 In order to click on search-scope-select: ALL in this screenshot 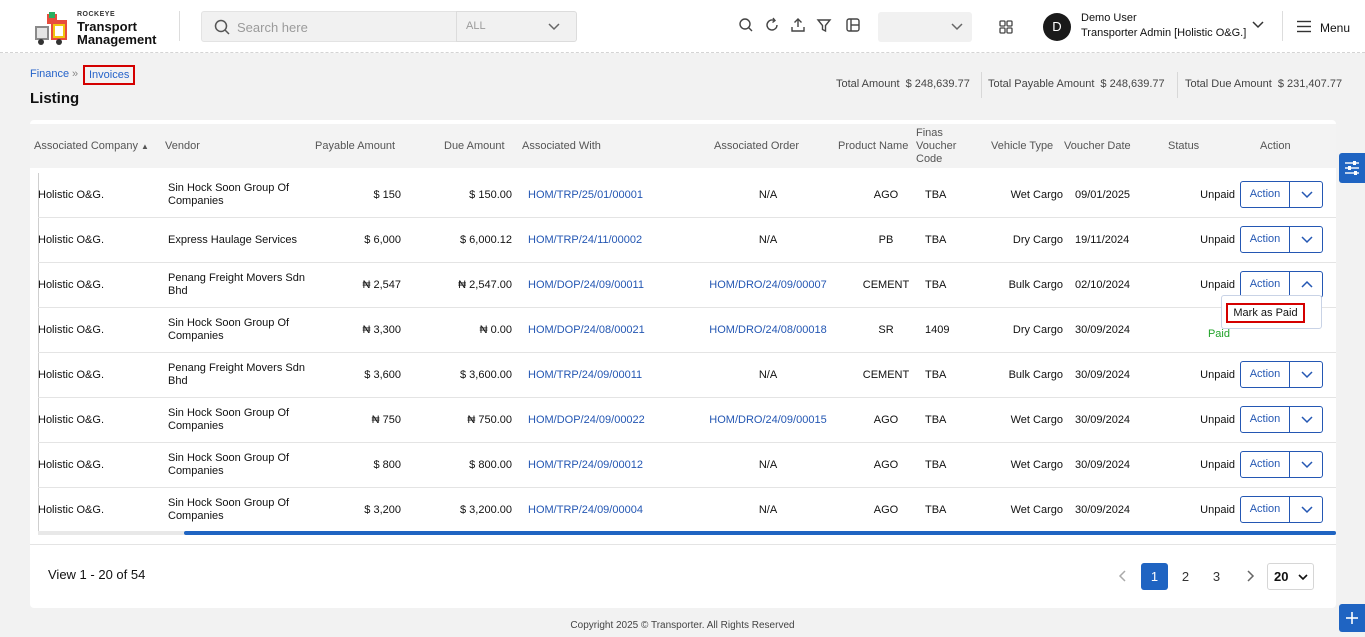, I will do `click(516, 26)`.